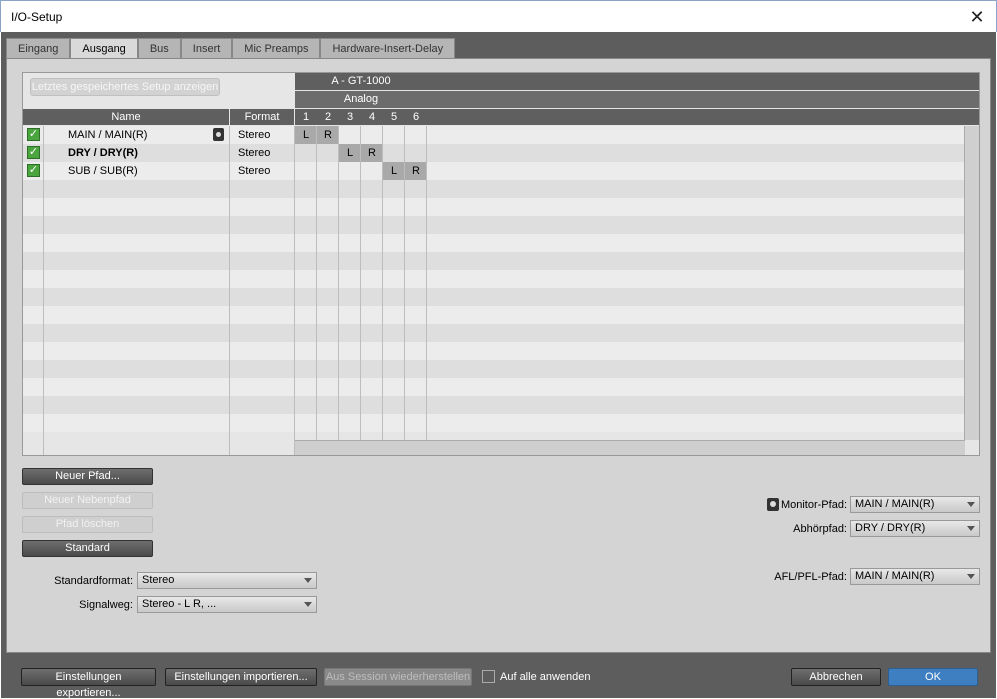  What do you see at coordinates (125, 87) in the screenshot?
I see `last-setup-button: Letztes gespeichertes Setup anzeigen` at bounding box center [125, 87].